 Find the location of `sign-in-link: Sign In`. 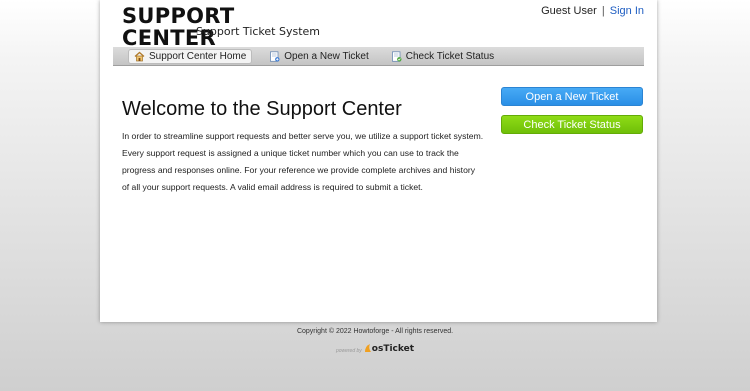

sign-in-link: Sign In is located at coordinates (627, 11).